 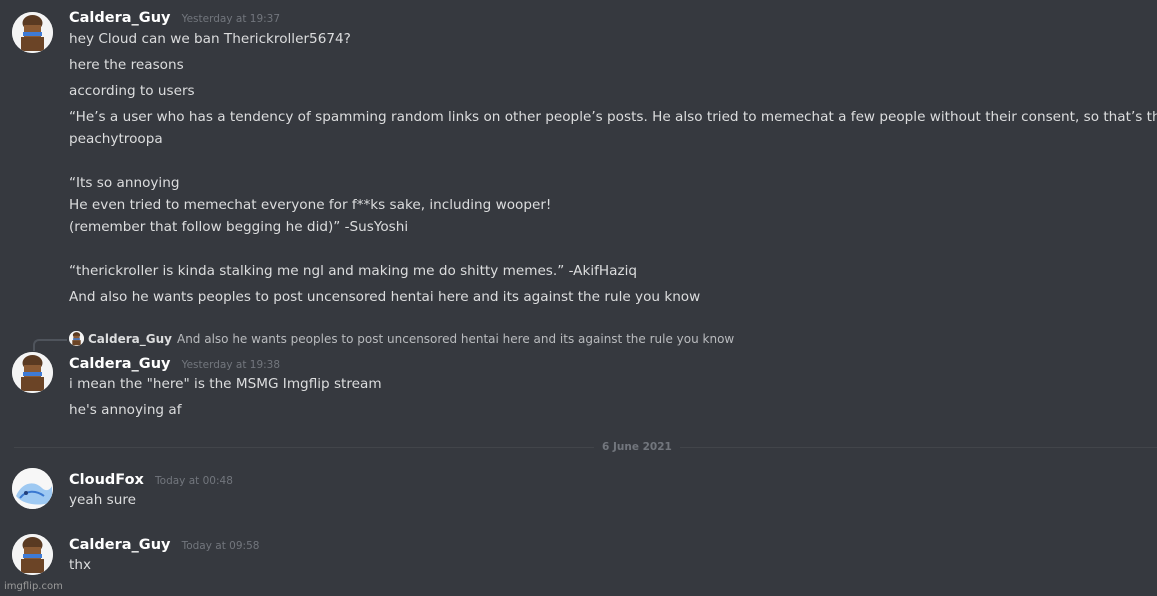 What do you see at coordinates (132, 91) in the screenshot?
I see `message-line: according to users` at bounding box center [132, 91].